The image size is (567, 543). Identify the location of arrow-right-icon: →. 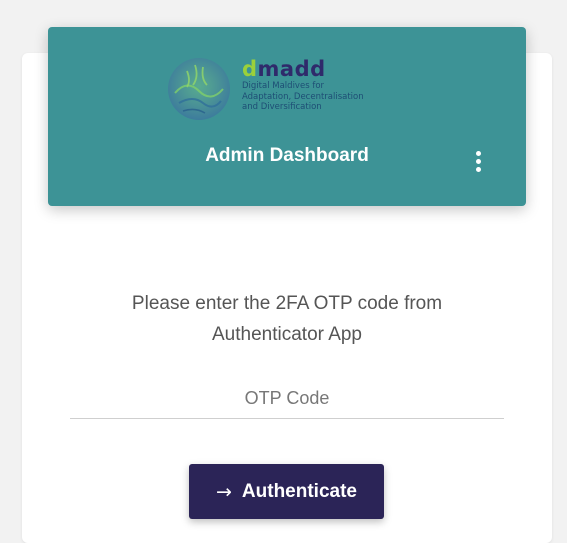
(224, 491).